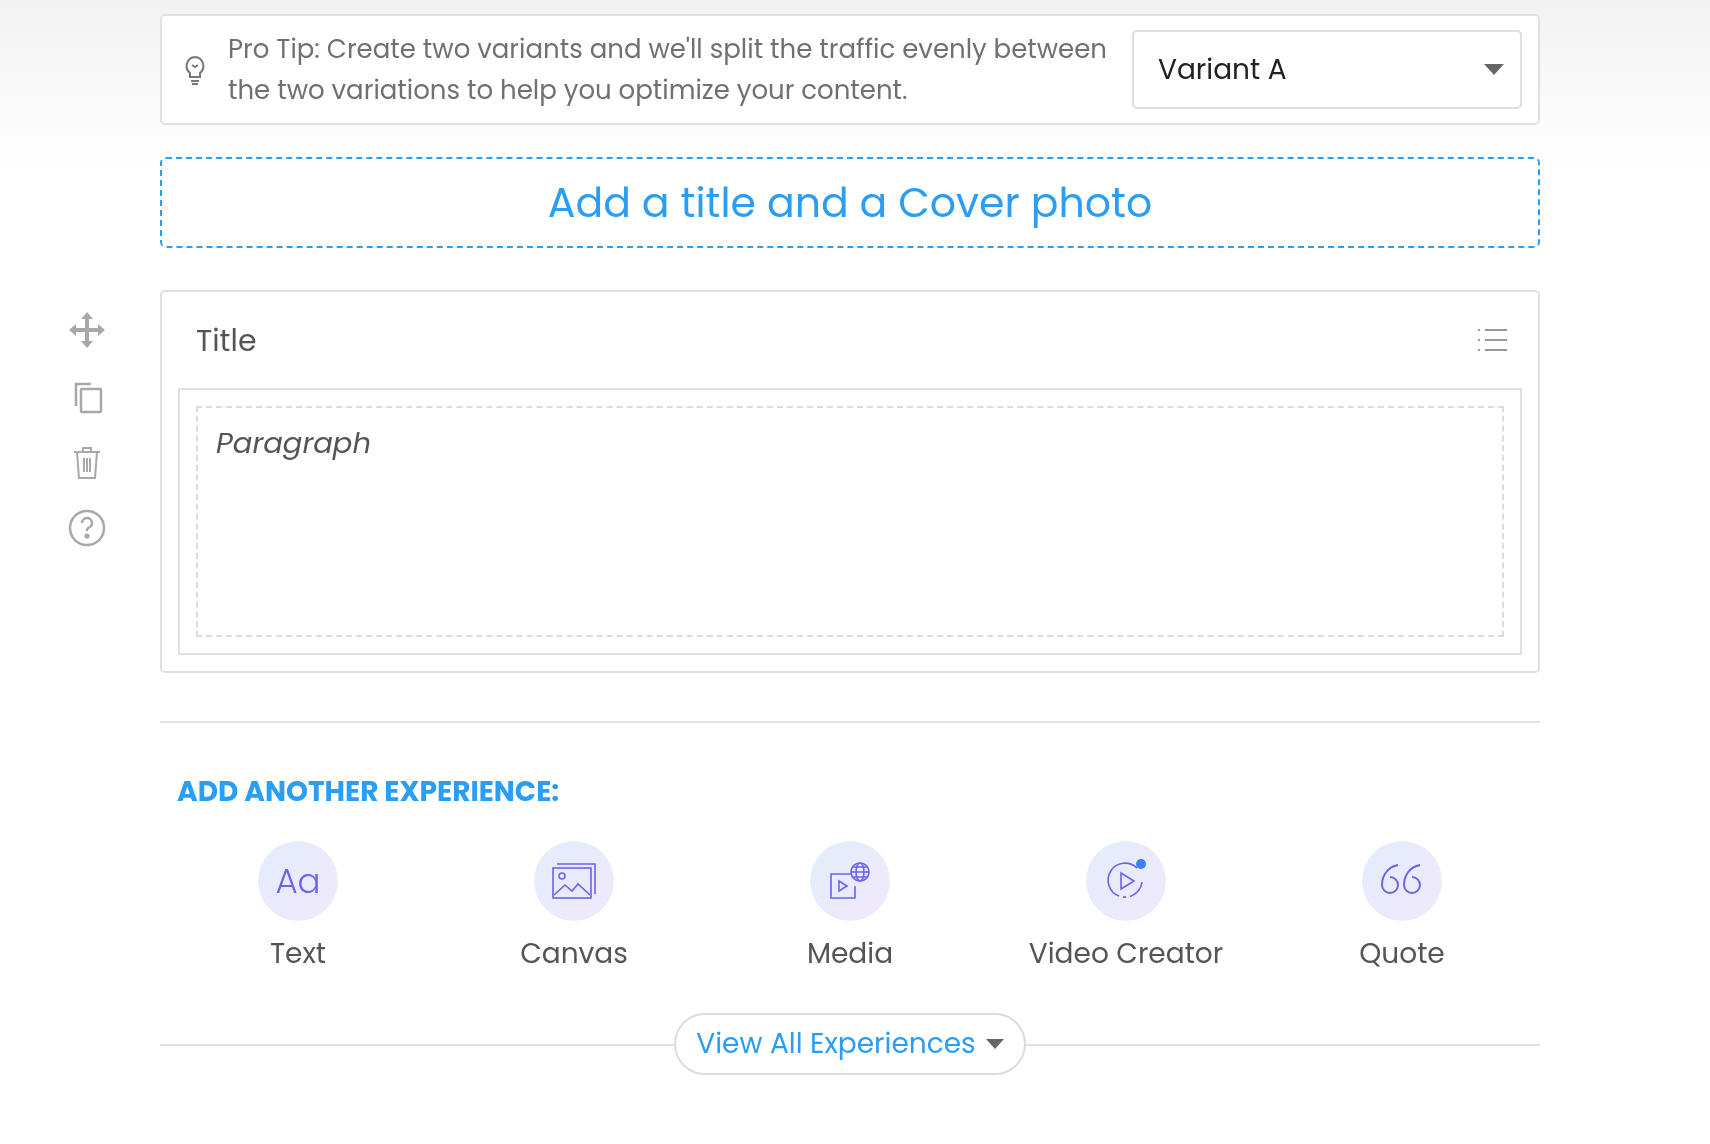 The image size is (1710, 1144). What do you see at coordinates (1126, 908) in the screenshot?
I see `experience-option: Video Creator` at bounding box center [1126, 908].